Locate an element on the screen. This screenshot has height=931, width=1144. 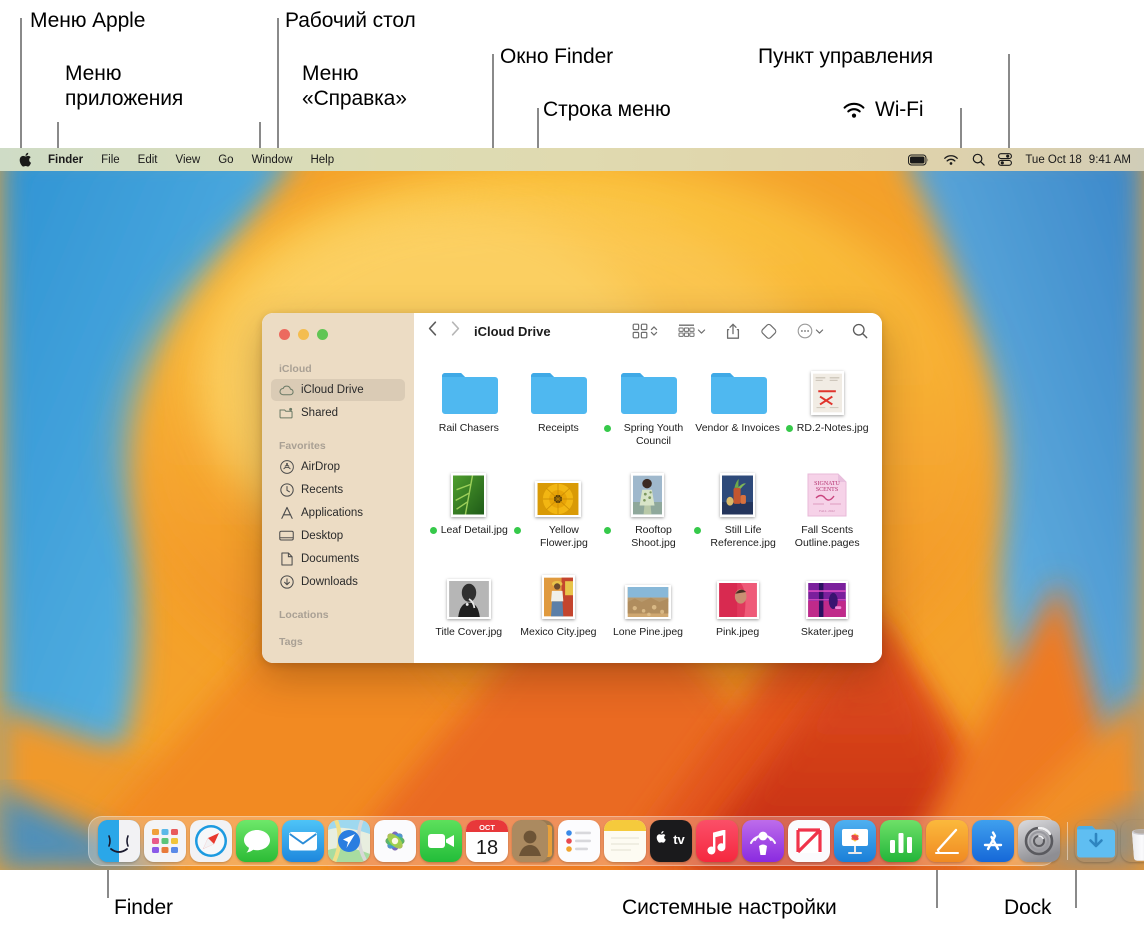
dock-item-photos is located at coordinates (395, 841).